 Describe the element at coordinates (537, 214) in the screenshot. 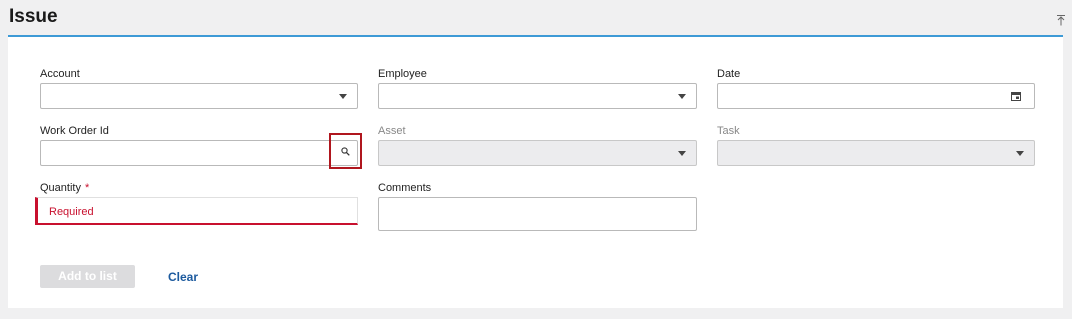

I see `comments-textarea` at that location.